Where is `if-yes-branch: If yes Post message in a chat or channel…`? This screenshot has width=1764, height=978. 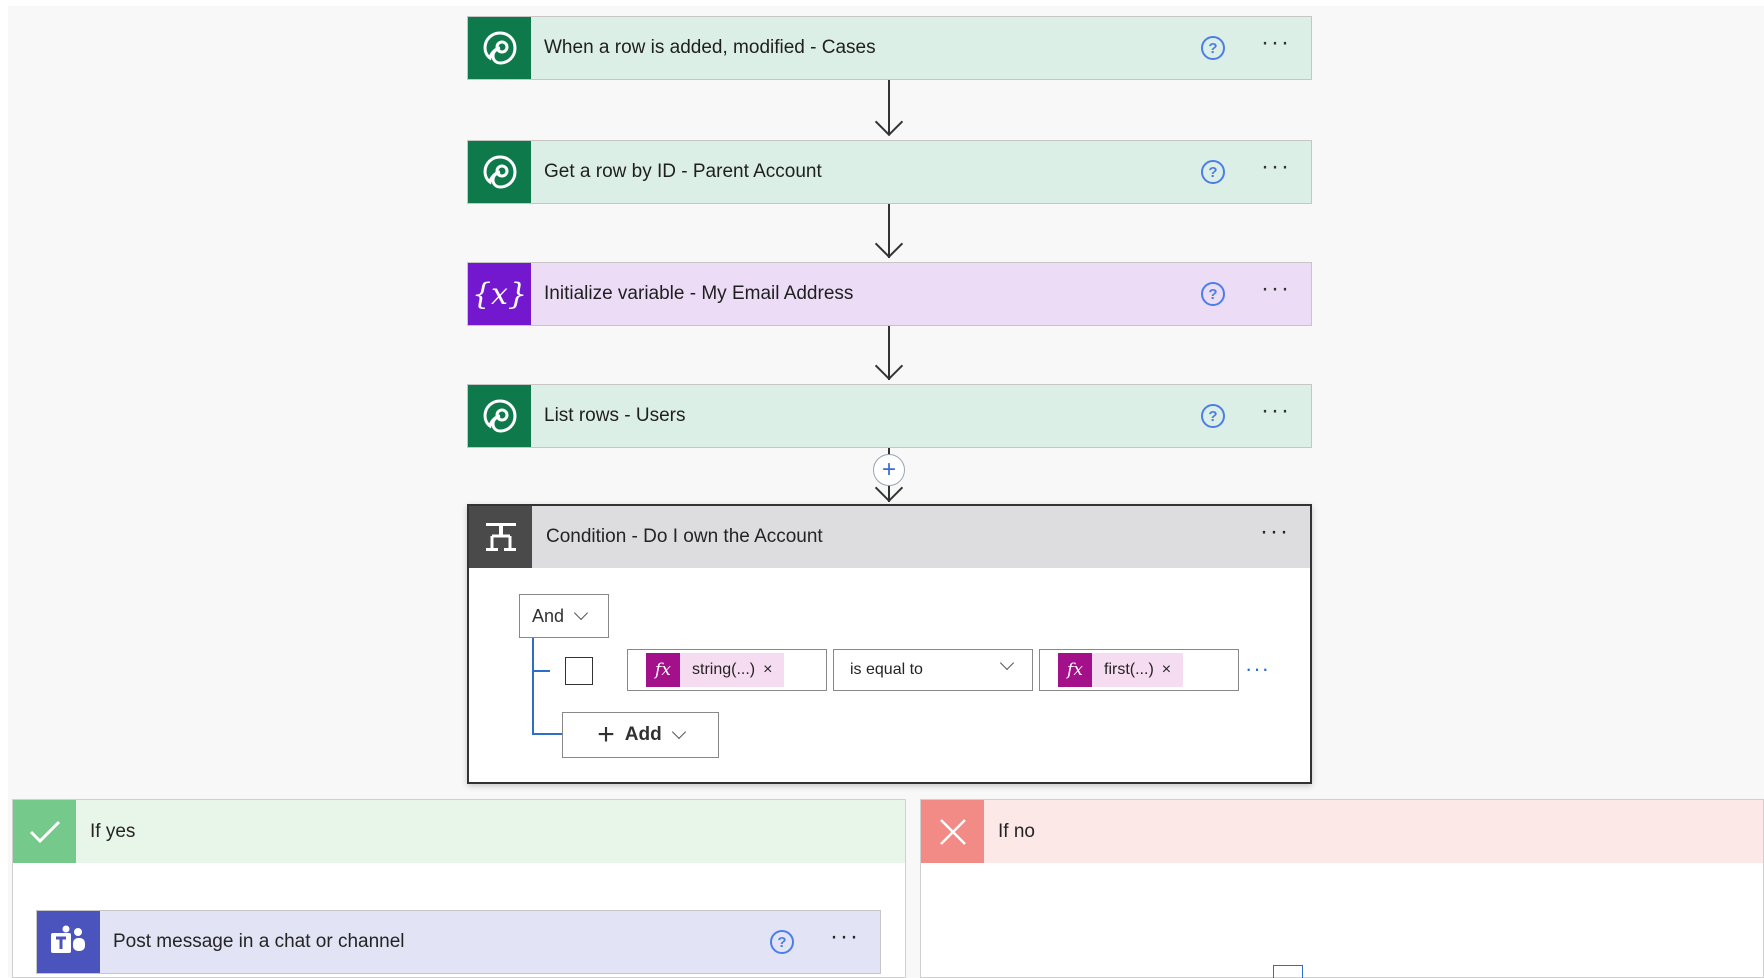 if-yes-branch: If yes Post message in a chat or channel… is located at coordinates (459, 888).